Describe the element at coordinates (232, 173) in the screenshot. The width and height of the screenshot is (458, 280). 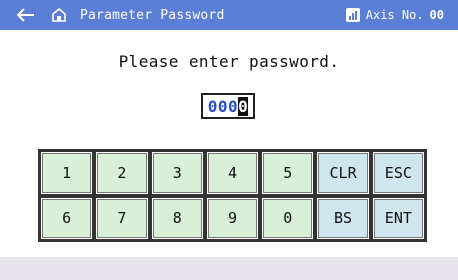
I see `key-4: 4` at that location.